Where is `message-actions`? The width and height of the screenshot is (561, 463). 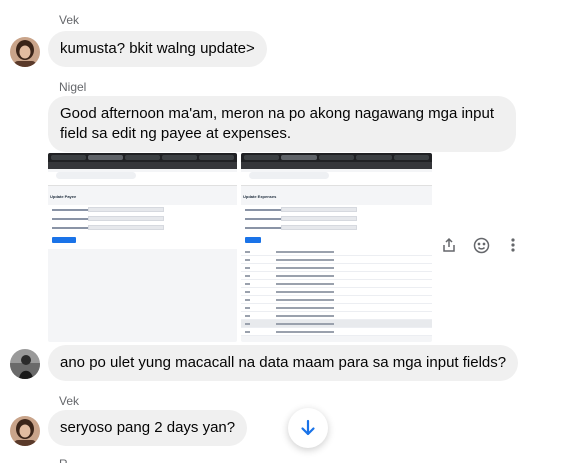
message-actions is located at coordinates (481, 246).